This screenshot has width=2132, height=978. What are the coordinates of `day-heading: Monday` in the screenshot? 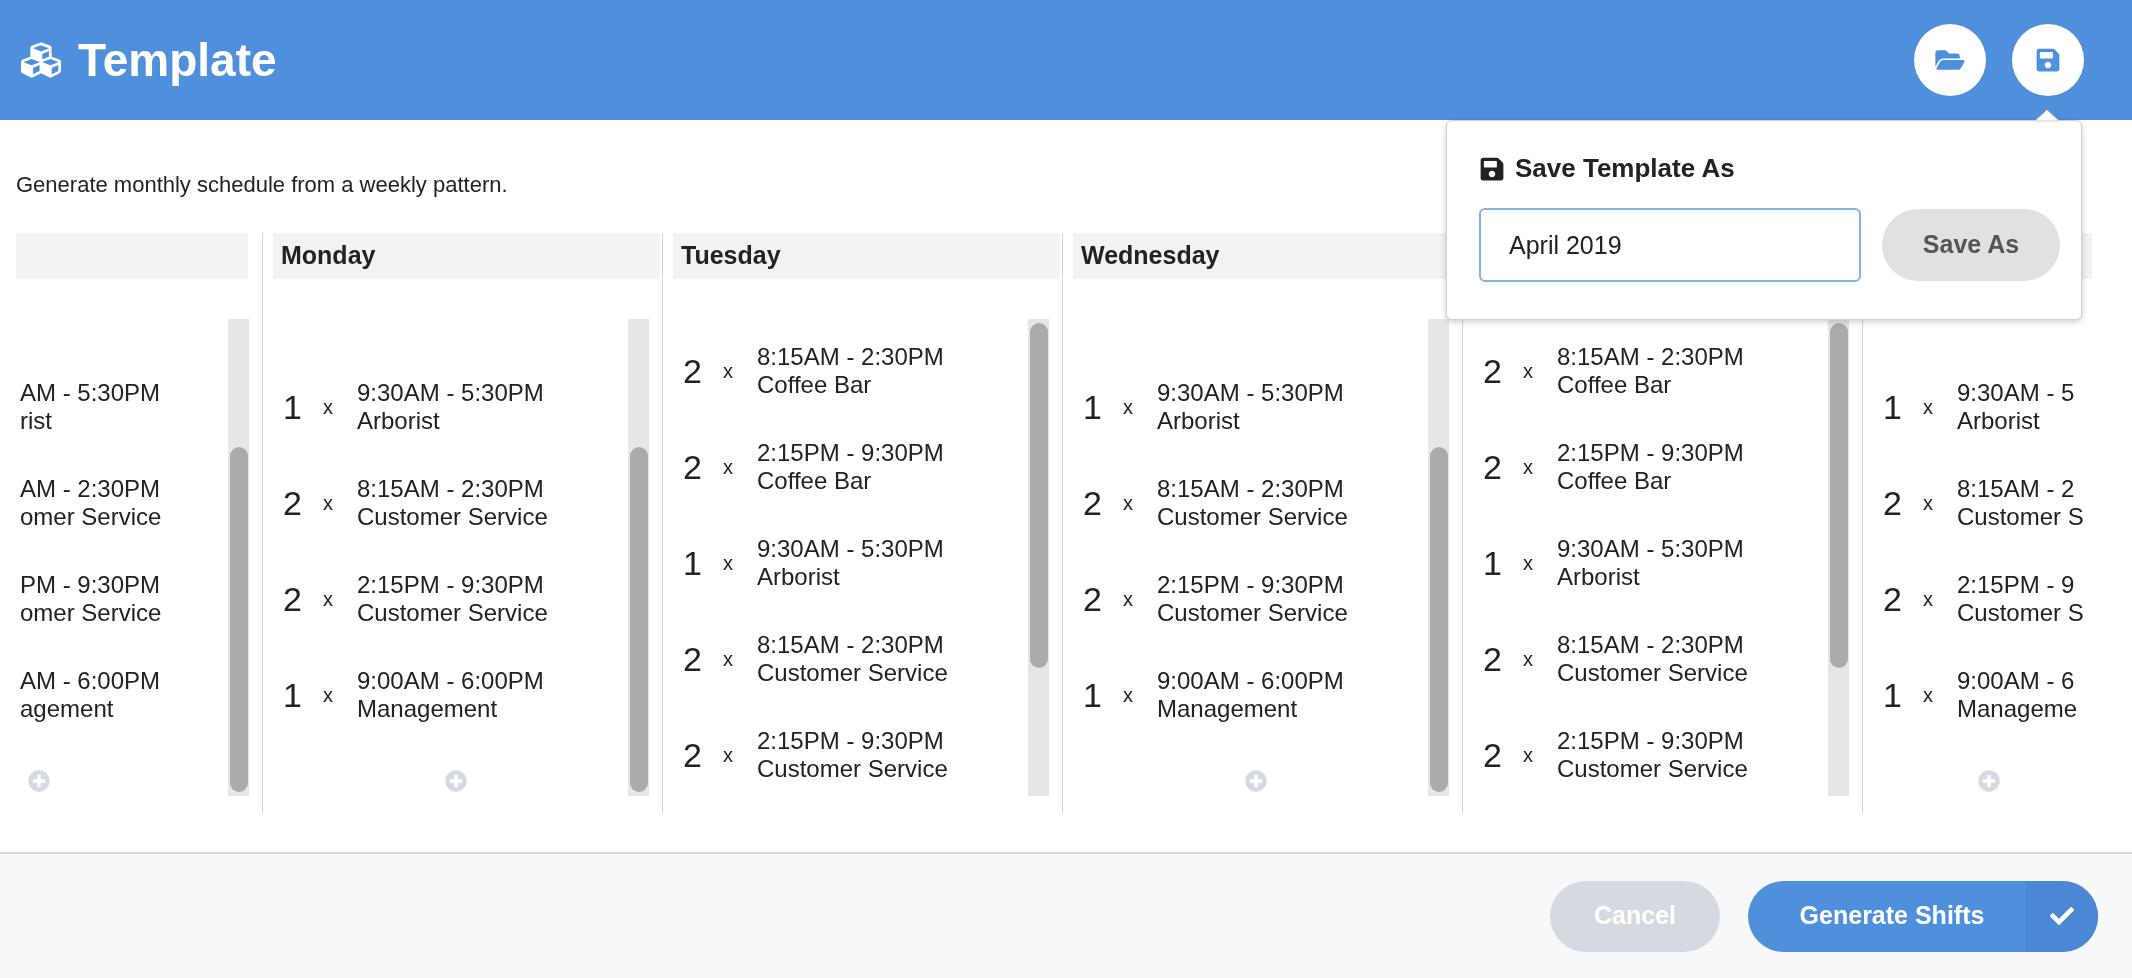 It's located at (328, 256).